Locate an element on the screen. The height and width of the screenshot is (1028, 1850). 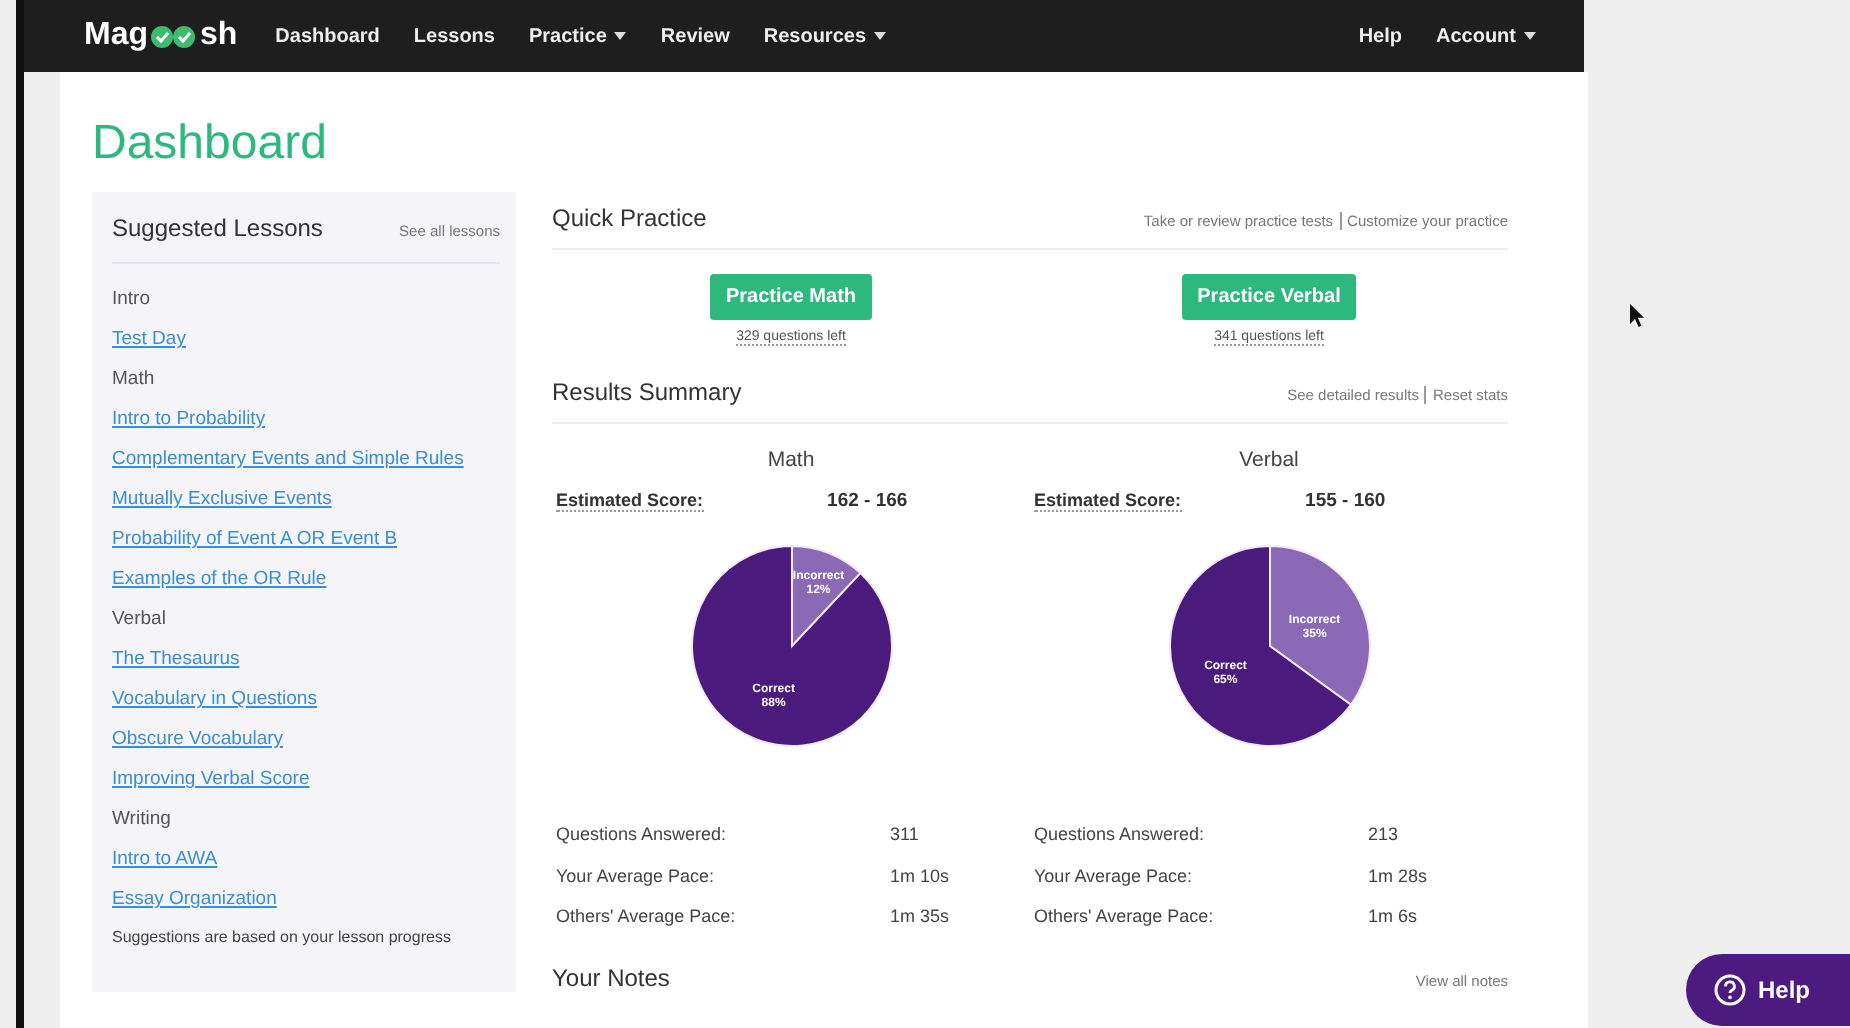
lesson-category: Verbal is located at coordinates (140, 620).